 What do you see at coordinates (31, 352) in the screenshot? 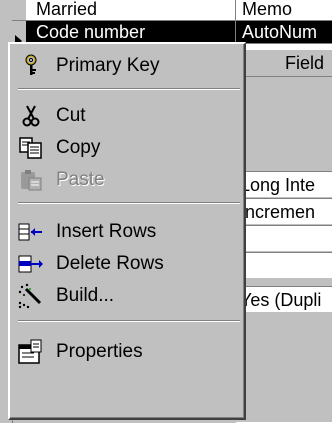
I see `properties-icon` at bounding box center [31, 352].